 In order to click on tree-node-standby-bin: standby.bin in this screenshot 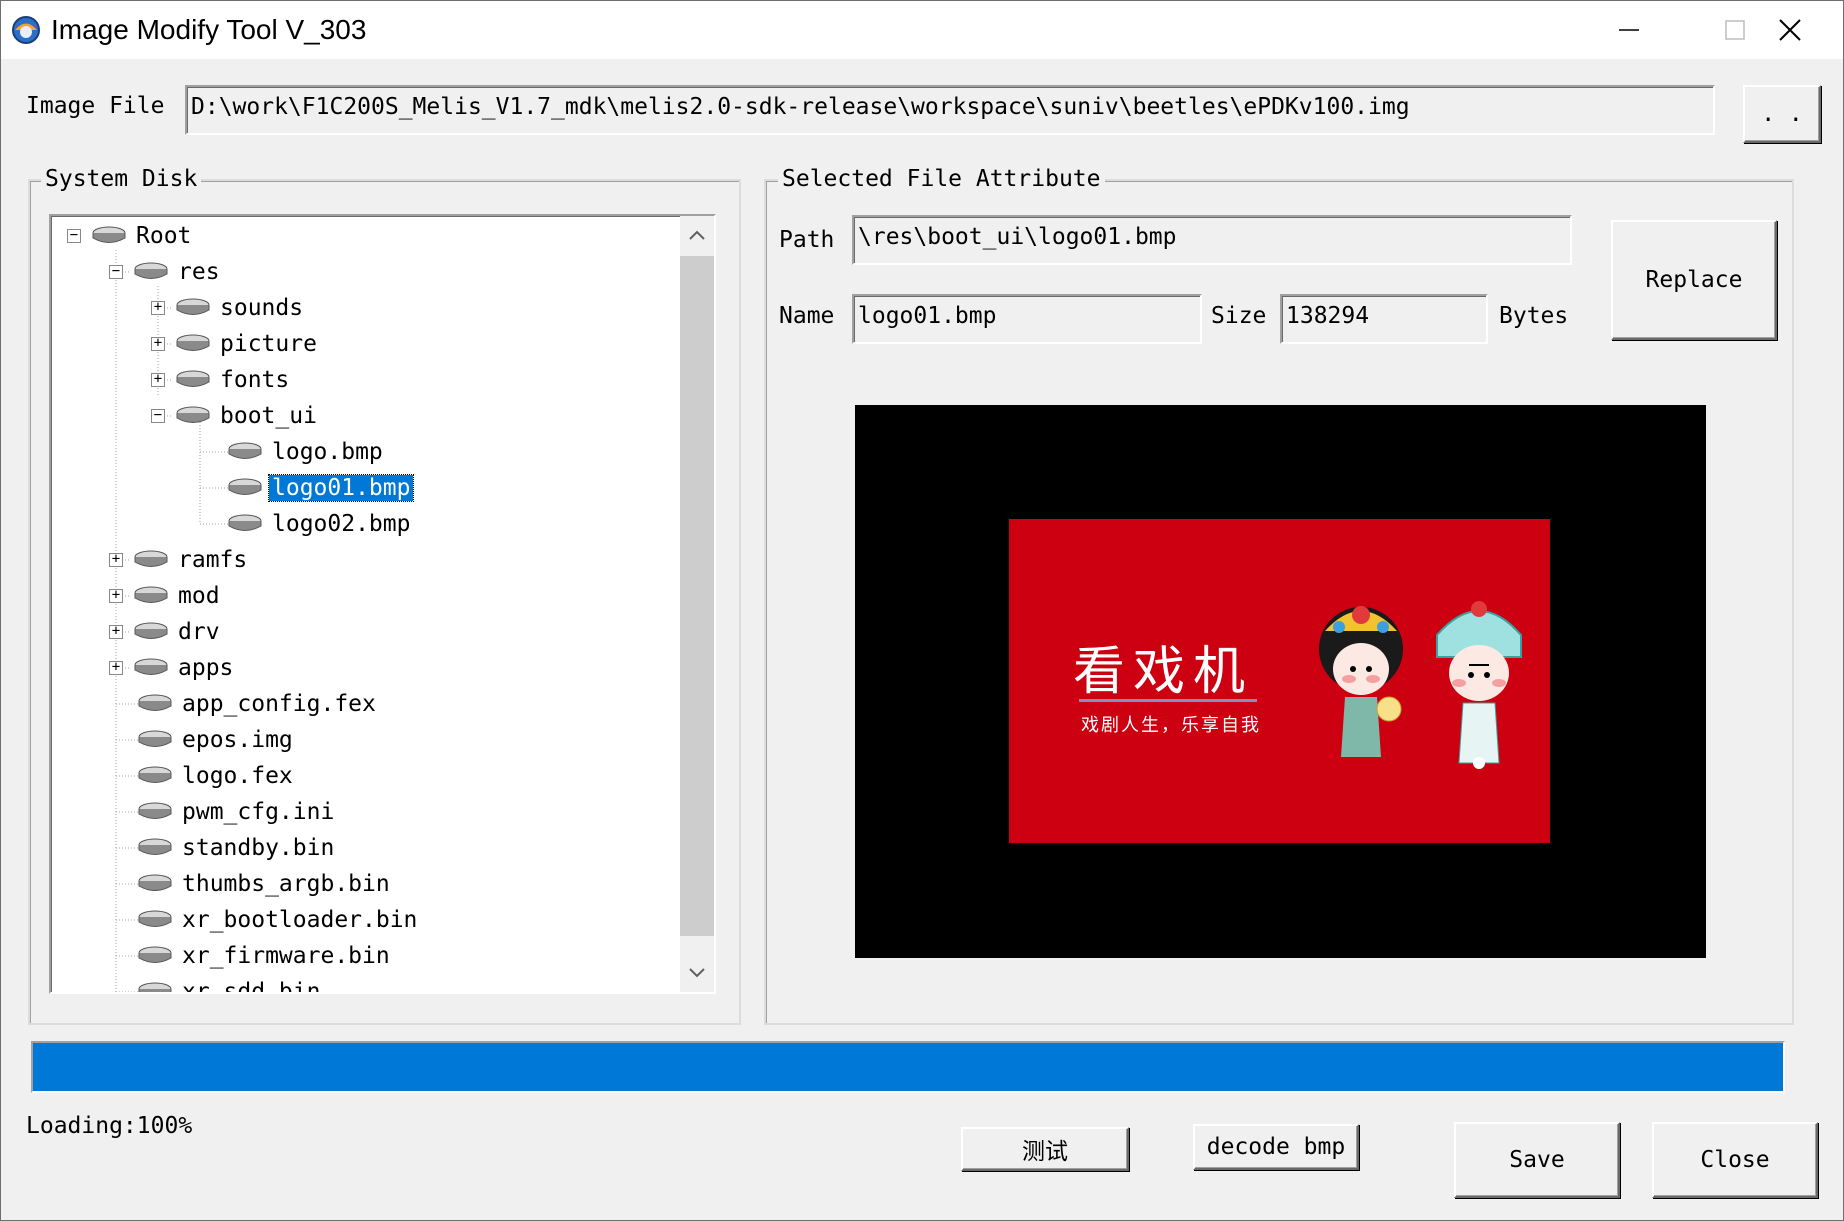, I will do `click(237, 848)`.